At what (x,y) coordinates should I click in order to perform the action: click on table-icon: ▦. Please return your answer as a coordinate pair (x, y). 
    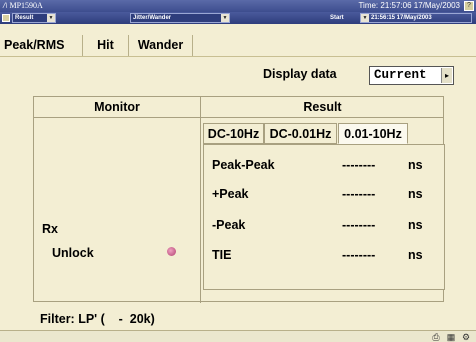
    Looking at the image, I should click on (451, 337).